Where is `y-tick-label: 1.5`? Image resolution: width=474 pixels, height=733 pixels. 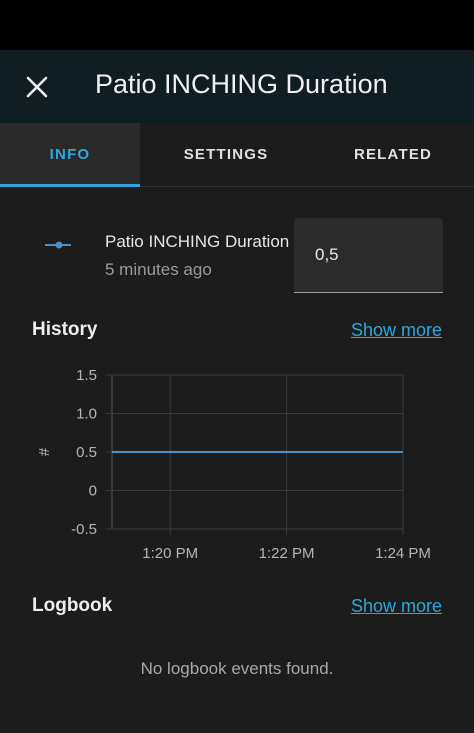
y-tick-label: 1.5 is located at coordinates (86, 375).